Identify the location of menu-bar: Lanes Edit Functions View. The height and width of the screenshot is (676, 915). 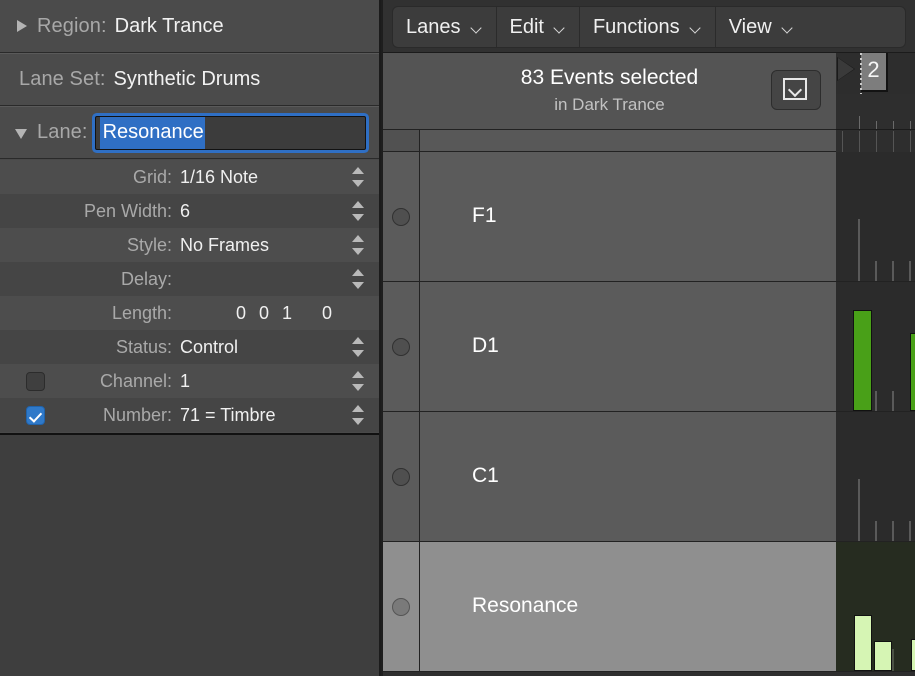
(649, 27).